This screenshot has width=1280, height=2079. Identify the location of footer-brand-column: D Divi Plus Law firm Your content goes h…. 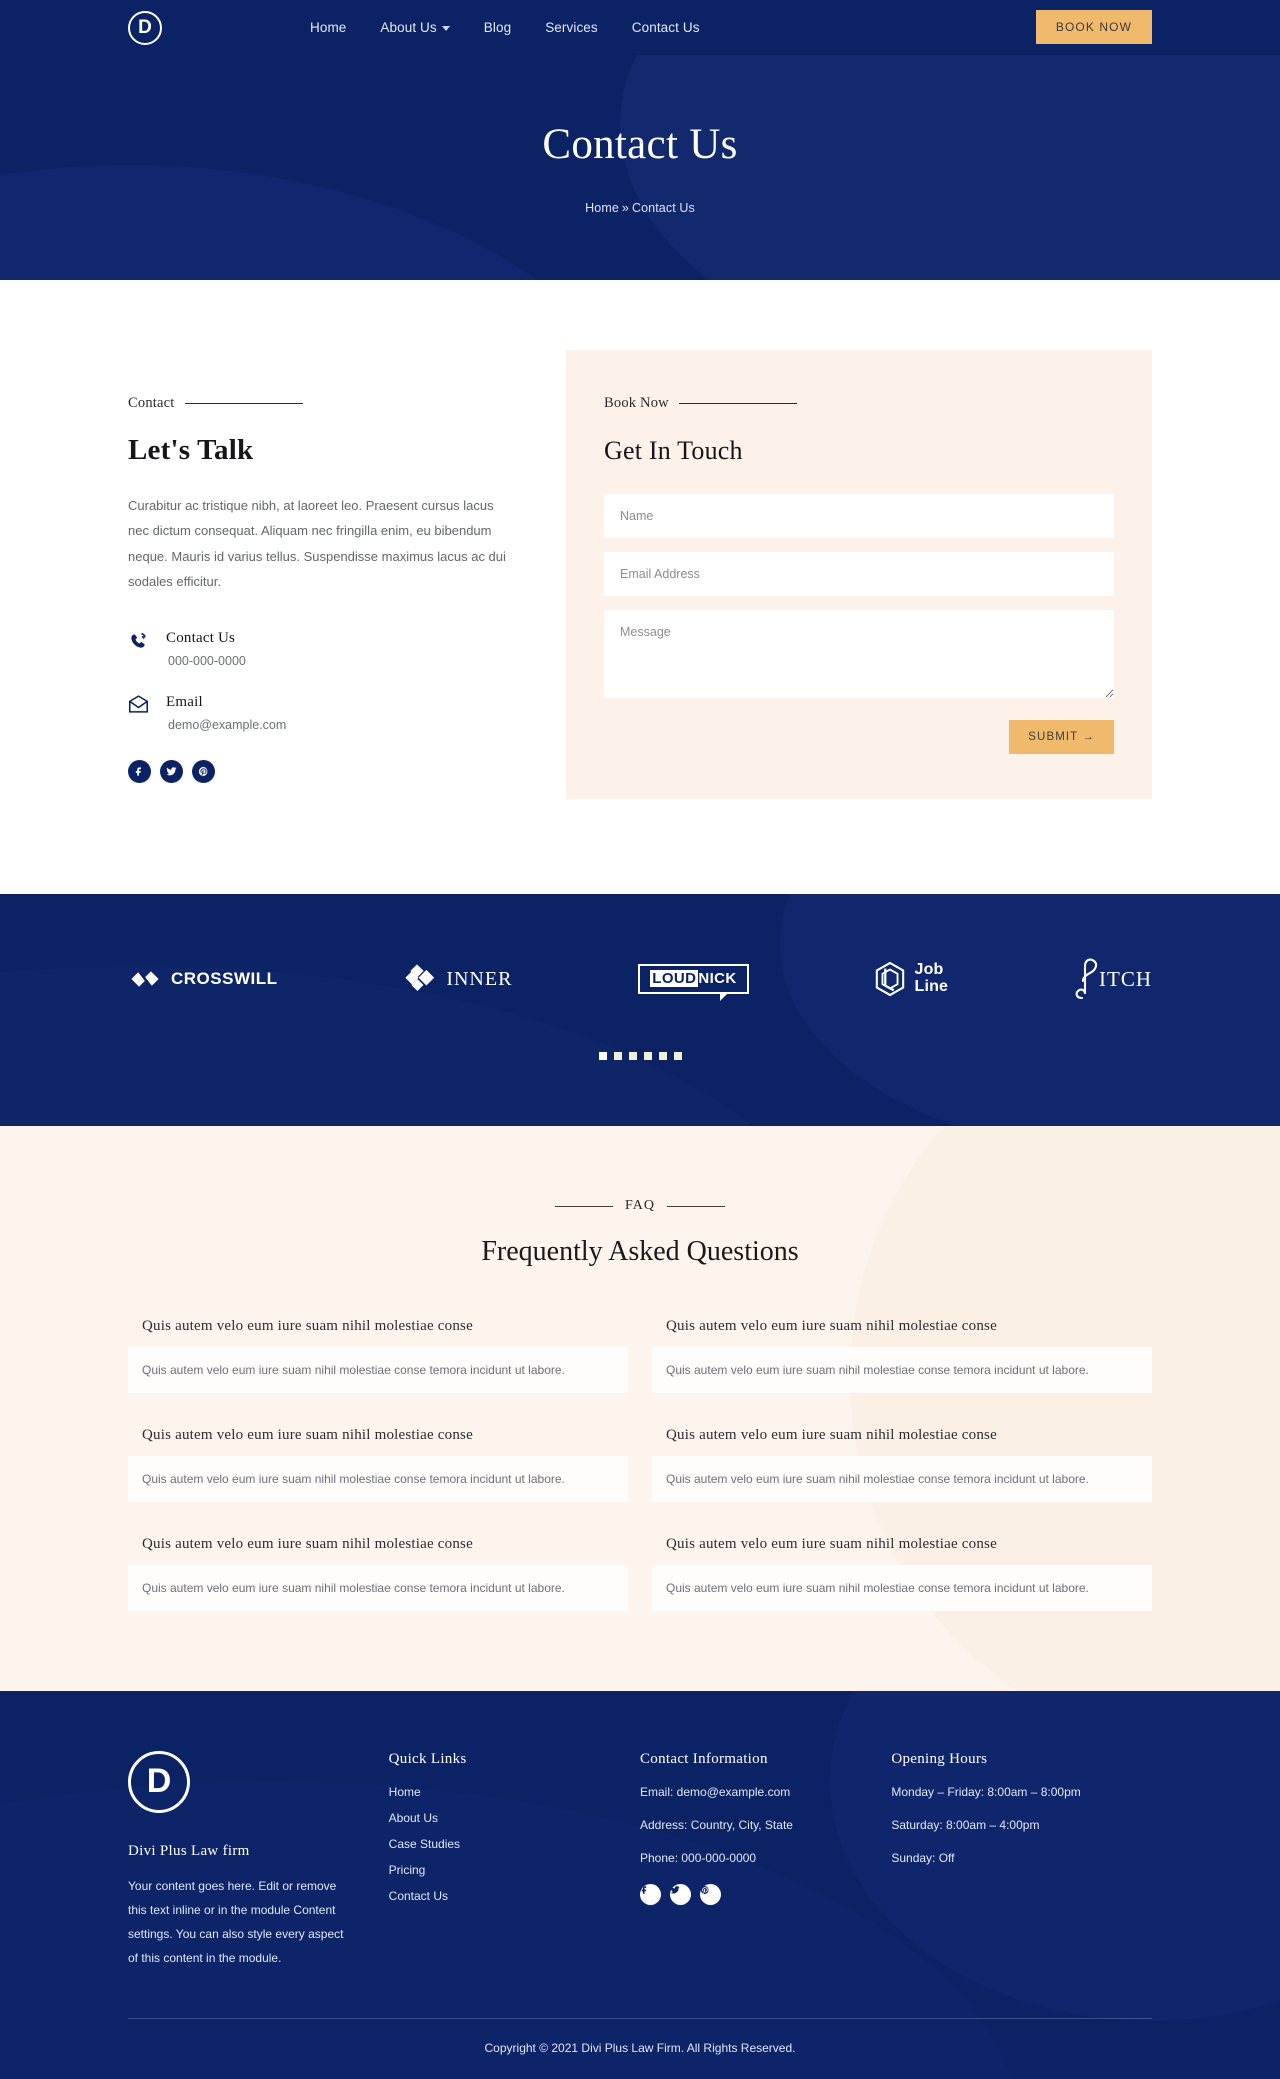
(258, 1860).